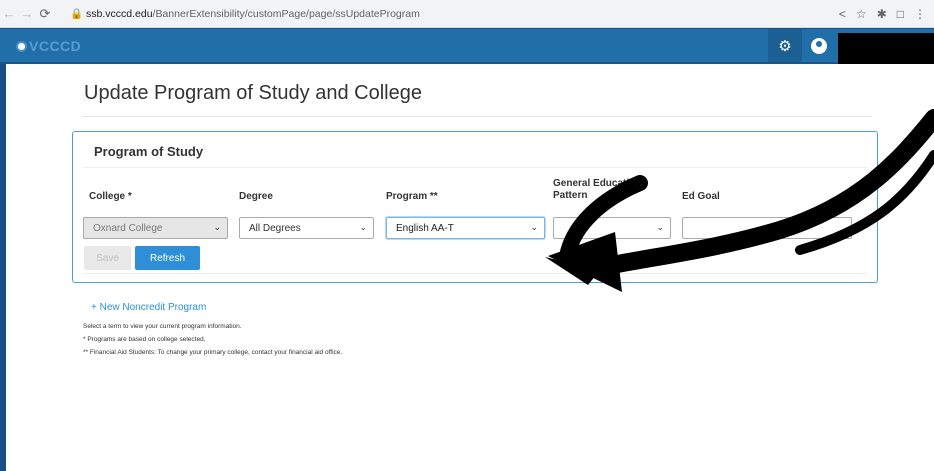  I want to click on ed-goal-label: Ed Goal, so click(701, 196).